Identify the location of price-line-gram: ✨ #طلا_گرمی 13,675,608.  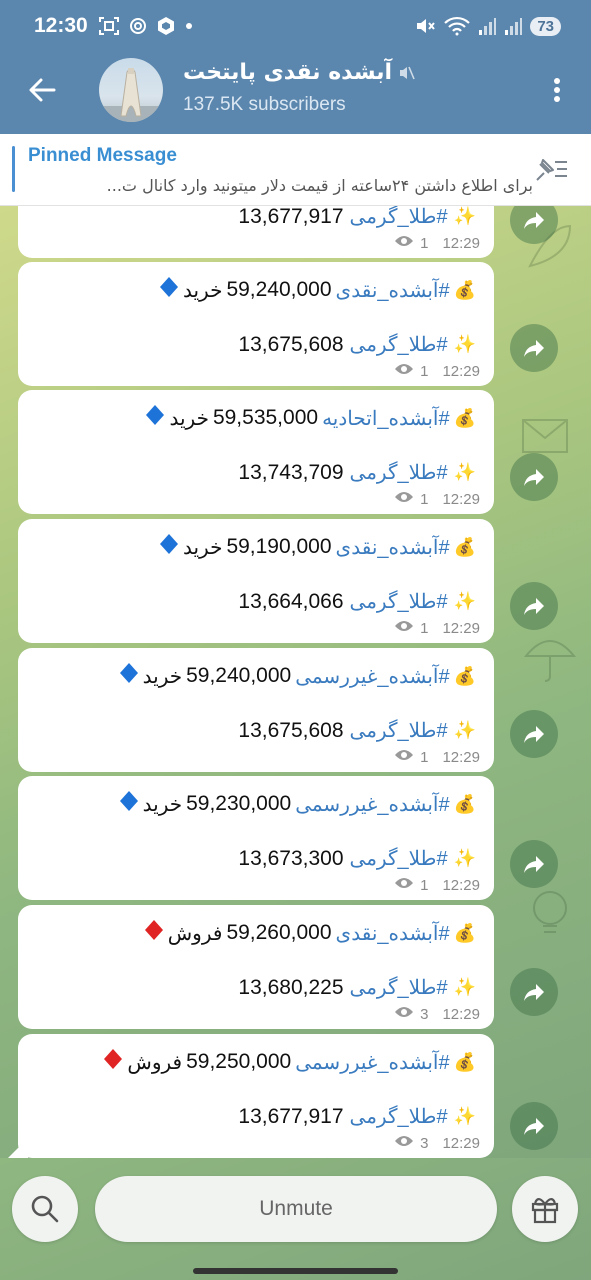
(357, 344).